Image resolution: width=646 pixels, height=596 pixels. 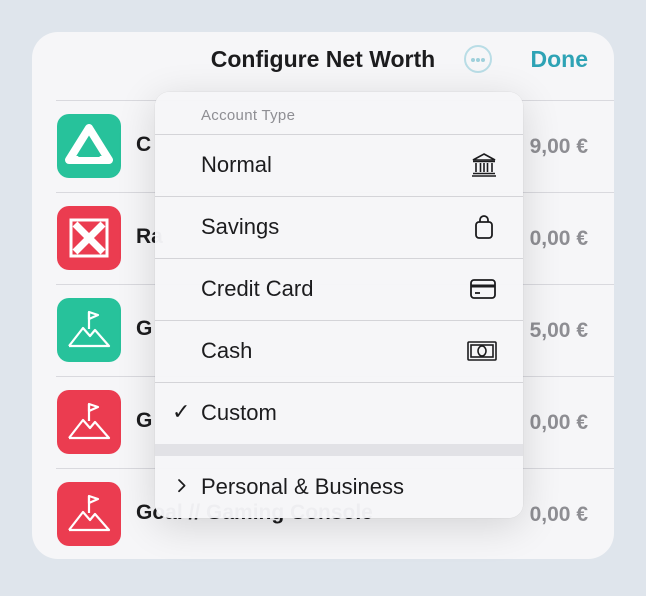 What do you see at coordinates (339, 227) in the screenshot?
I see `menu-item-savings: Savings` at bounding box center [339, 227].